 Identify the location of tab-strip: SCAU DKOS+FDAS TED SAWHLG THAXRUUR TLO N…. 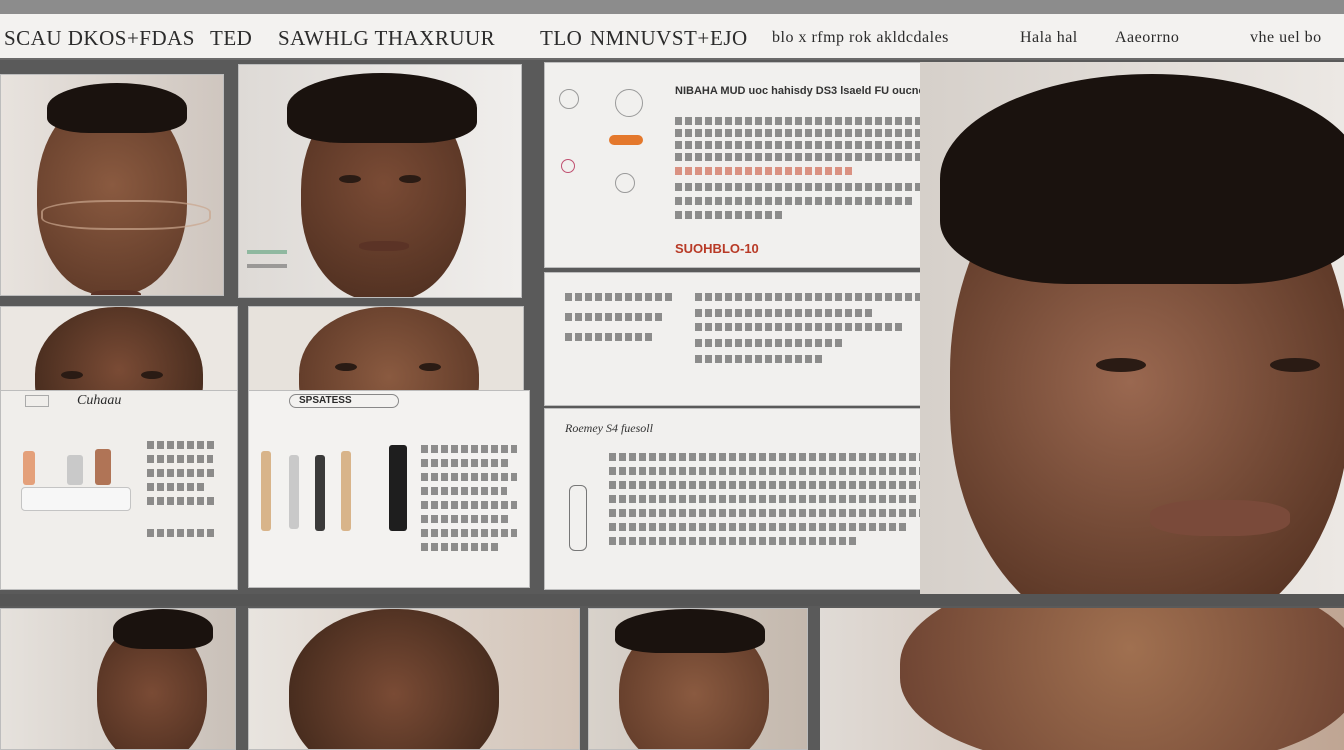
(672, 38).